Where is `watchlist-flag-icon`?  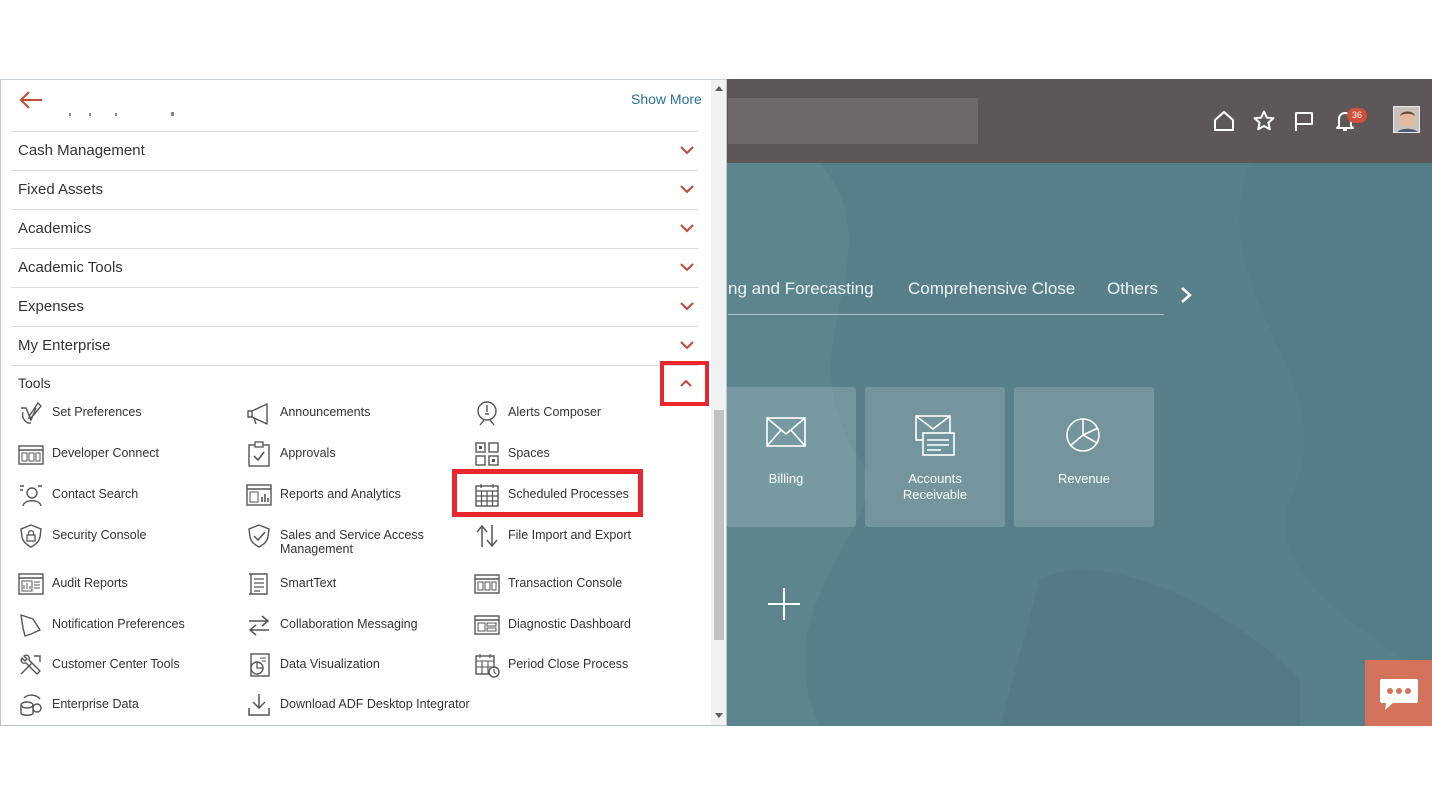 watchlist-flag-icon is located at coordinates (1304, 121).